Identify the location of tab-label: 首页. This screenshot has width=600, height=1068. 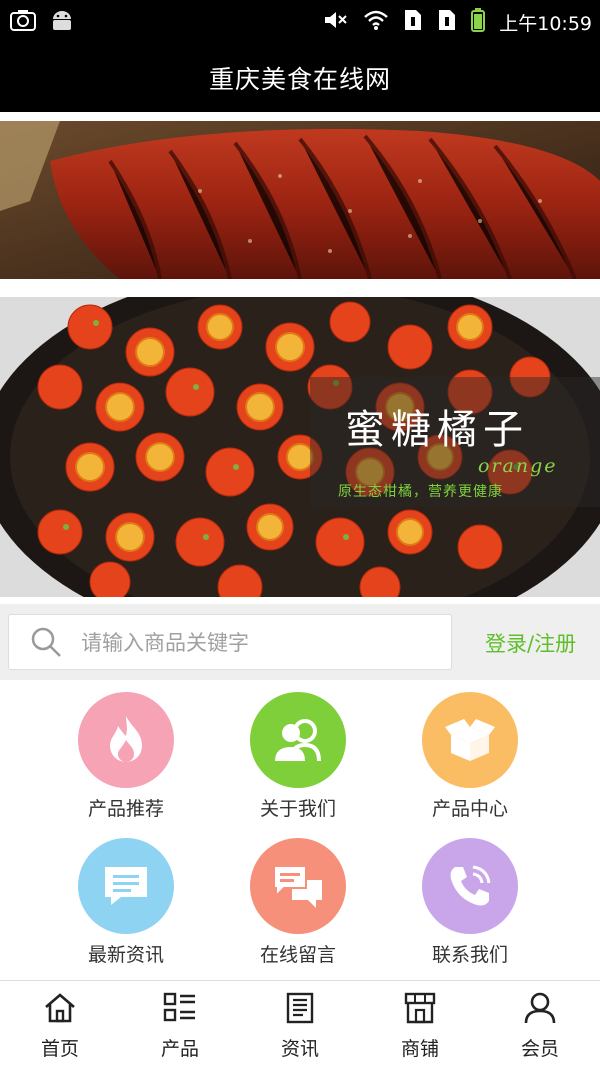
(59, 1049).